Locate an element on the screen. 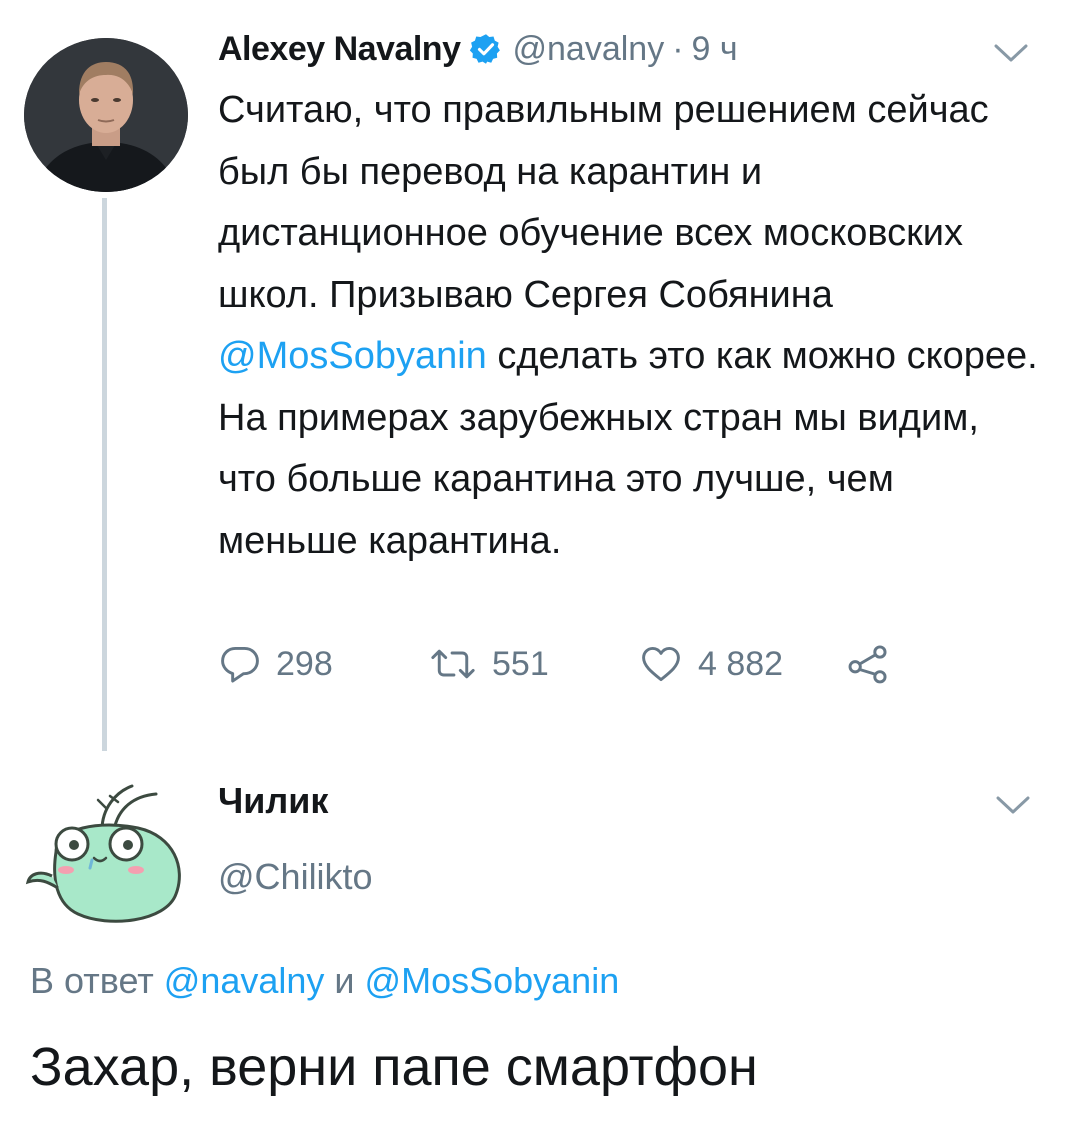 The height and width of the screenshot is (1129, 1068). share-icon is located at coordinates (867, 664).